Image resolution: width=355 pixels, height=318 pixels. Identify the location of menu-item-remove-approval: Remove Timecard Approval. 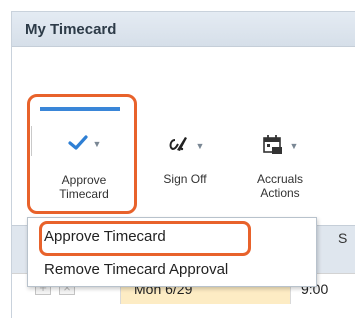
(172, 270).